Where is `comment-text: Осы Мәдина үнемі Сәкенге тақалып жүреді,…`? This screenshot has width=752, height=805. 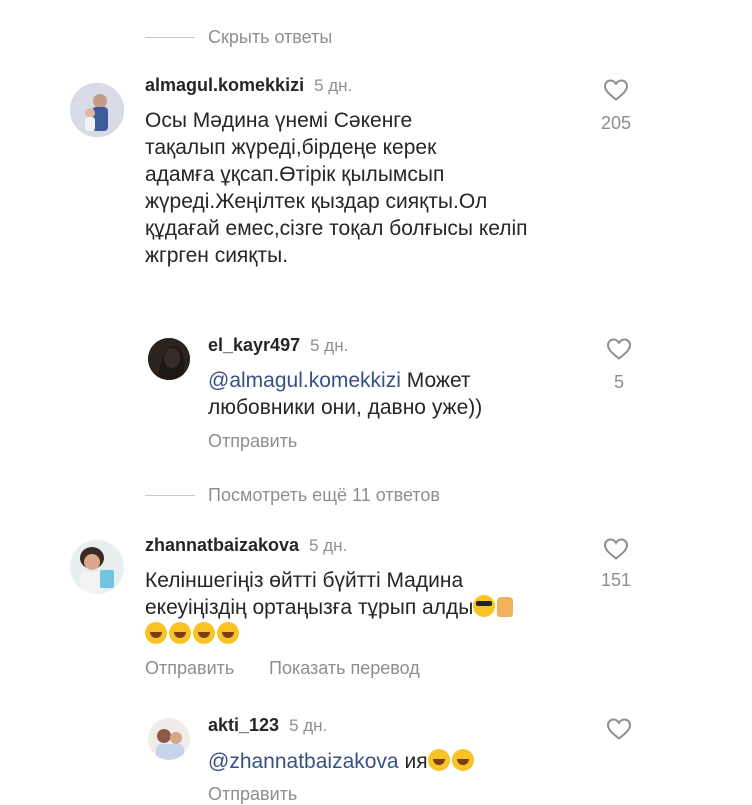 comment-text: Осы Мәдина үнемі Сәкенге тақалып жүреді,… is located at coordinates (370, 188).